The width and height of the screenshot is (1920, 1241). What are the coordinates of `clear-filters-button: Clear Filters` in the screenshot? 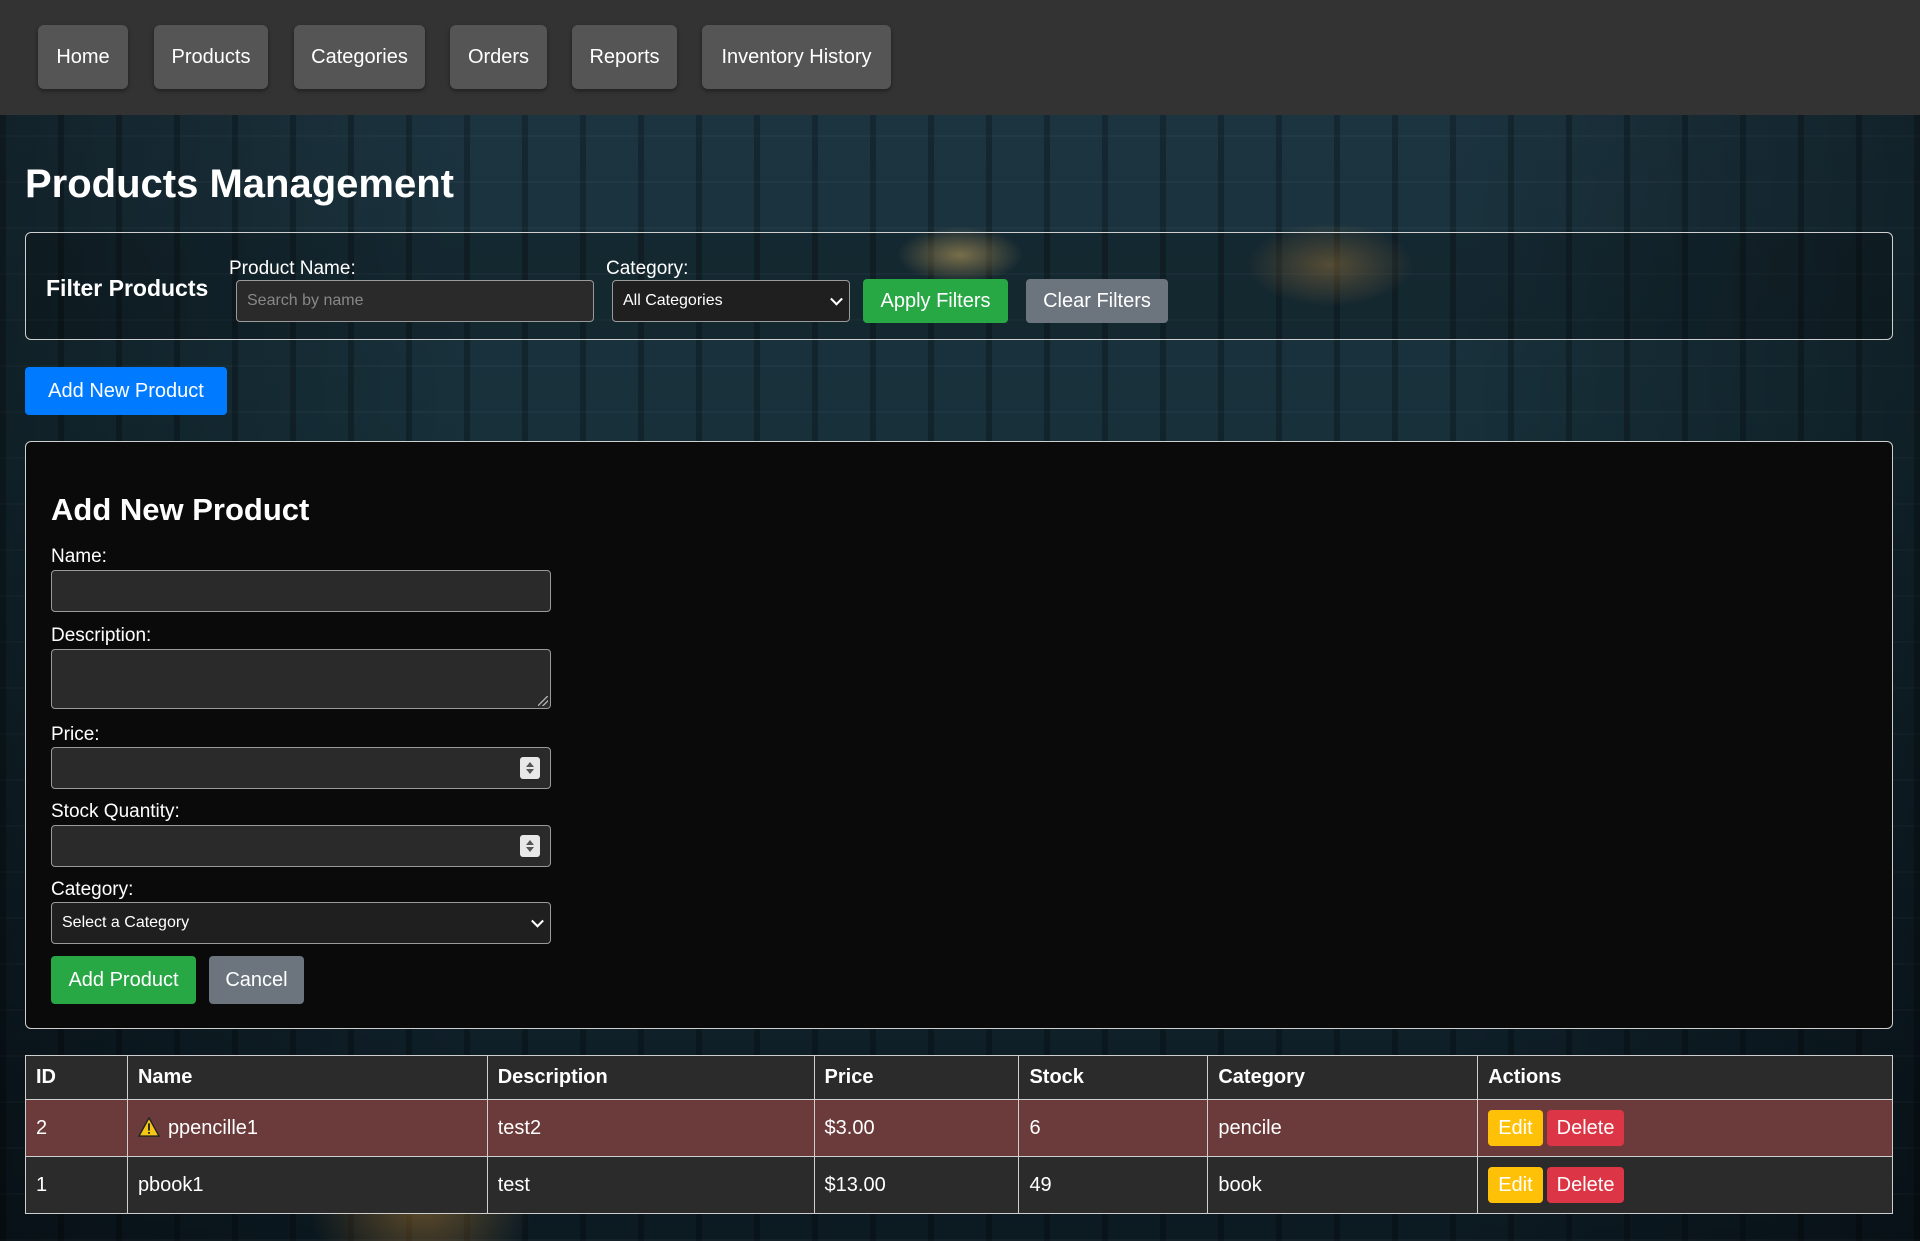 It's located at (1097, 301).